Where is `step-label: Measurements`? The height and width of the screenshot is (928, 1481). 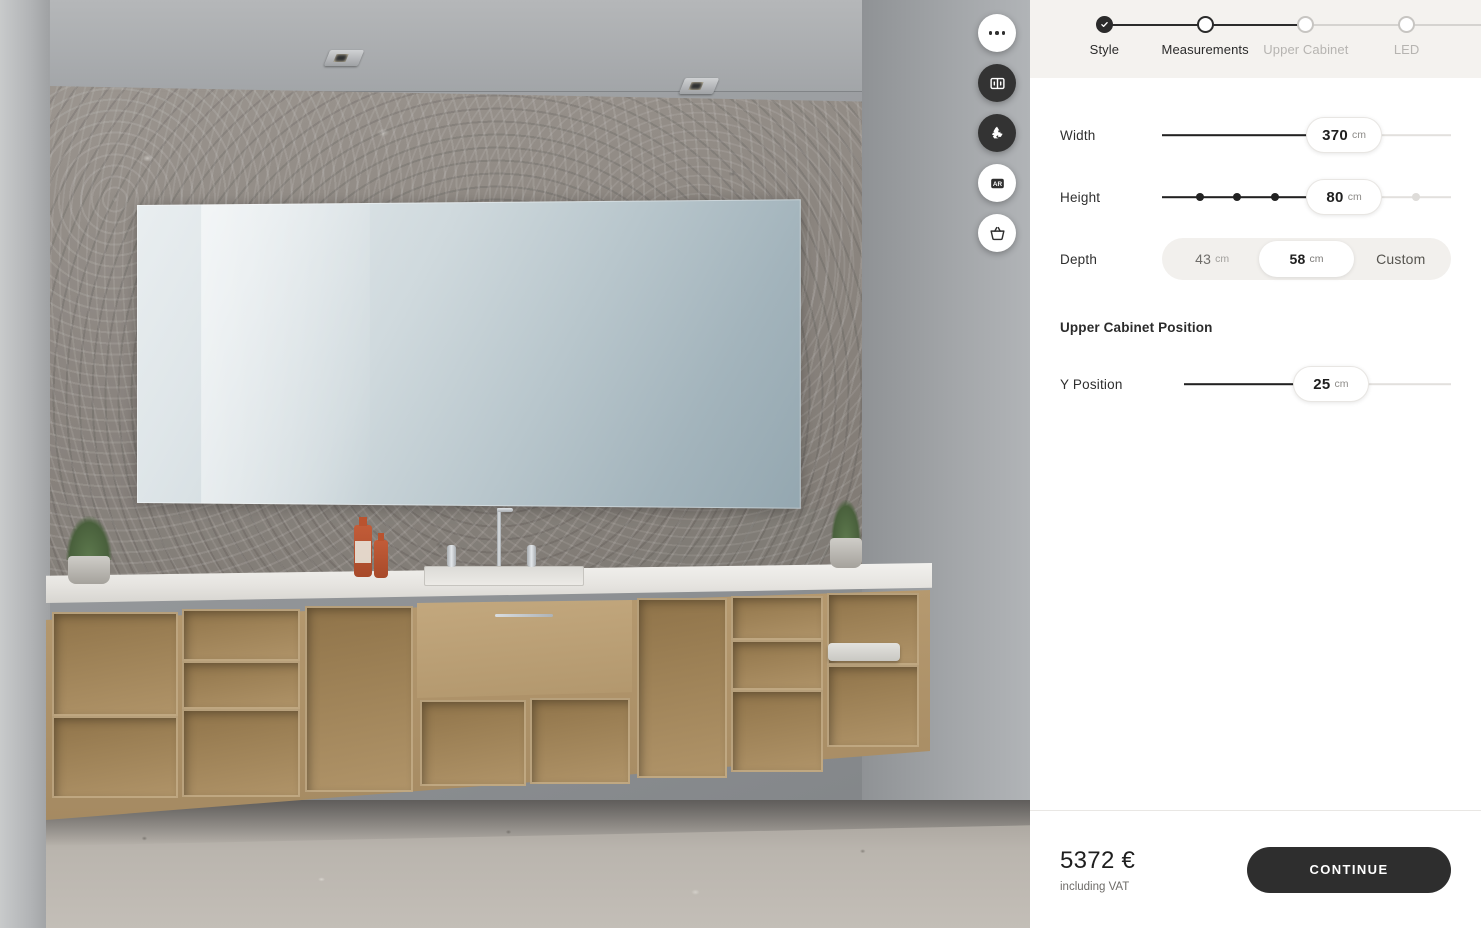 step-label: Measurements is located at coordinates (1205, 49).